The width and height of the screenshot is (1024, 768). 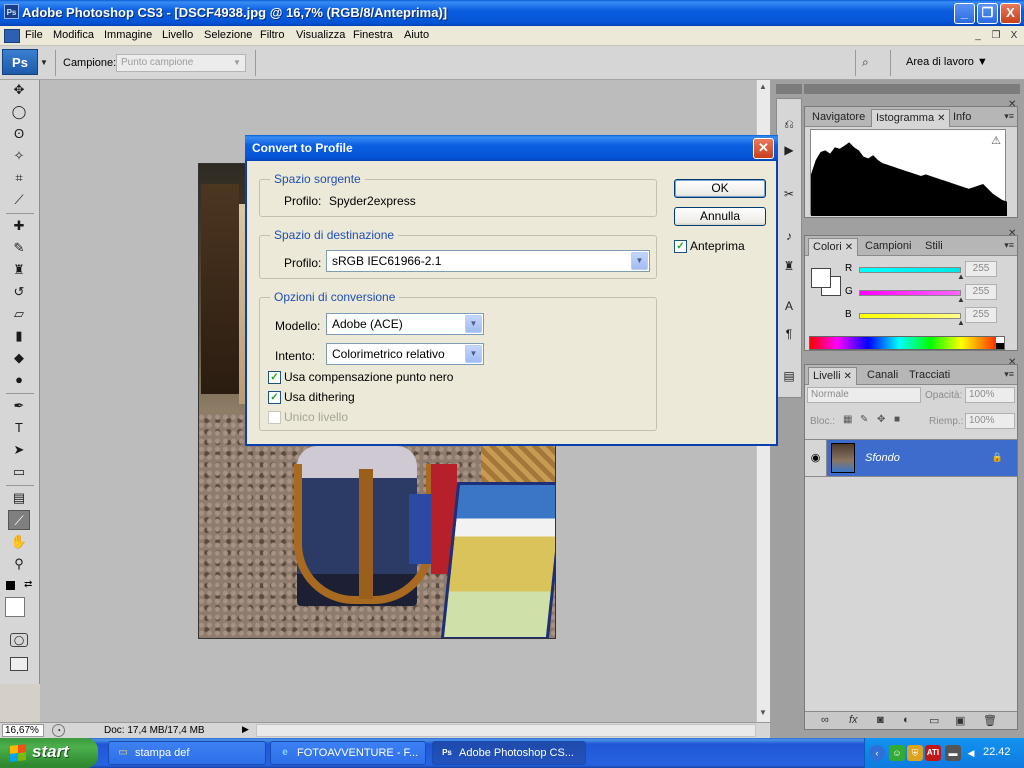 What do you see at coordinates (953, 753) in the screenshot?
I see `usb-icon: ▬` at bounding box center [953, 753].